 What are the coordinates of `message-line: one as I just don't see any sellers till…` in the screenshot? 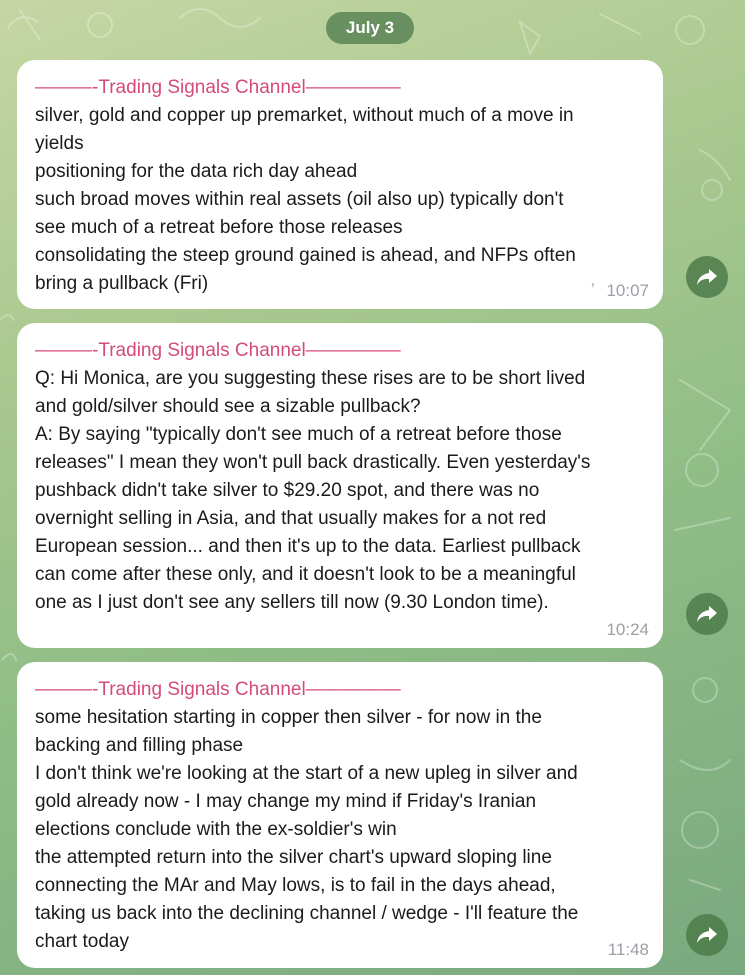 It's located at (292, 602).